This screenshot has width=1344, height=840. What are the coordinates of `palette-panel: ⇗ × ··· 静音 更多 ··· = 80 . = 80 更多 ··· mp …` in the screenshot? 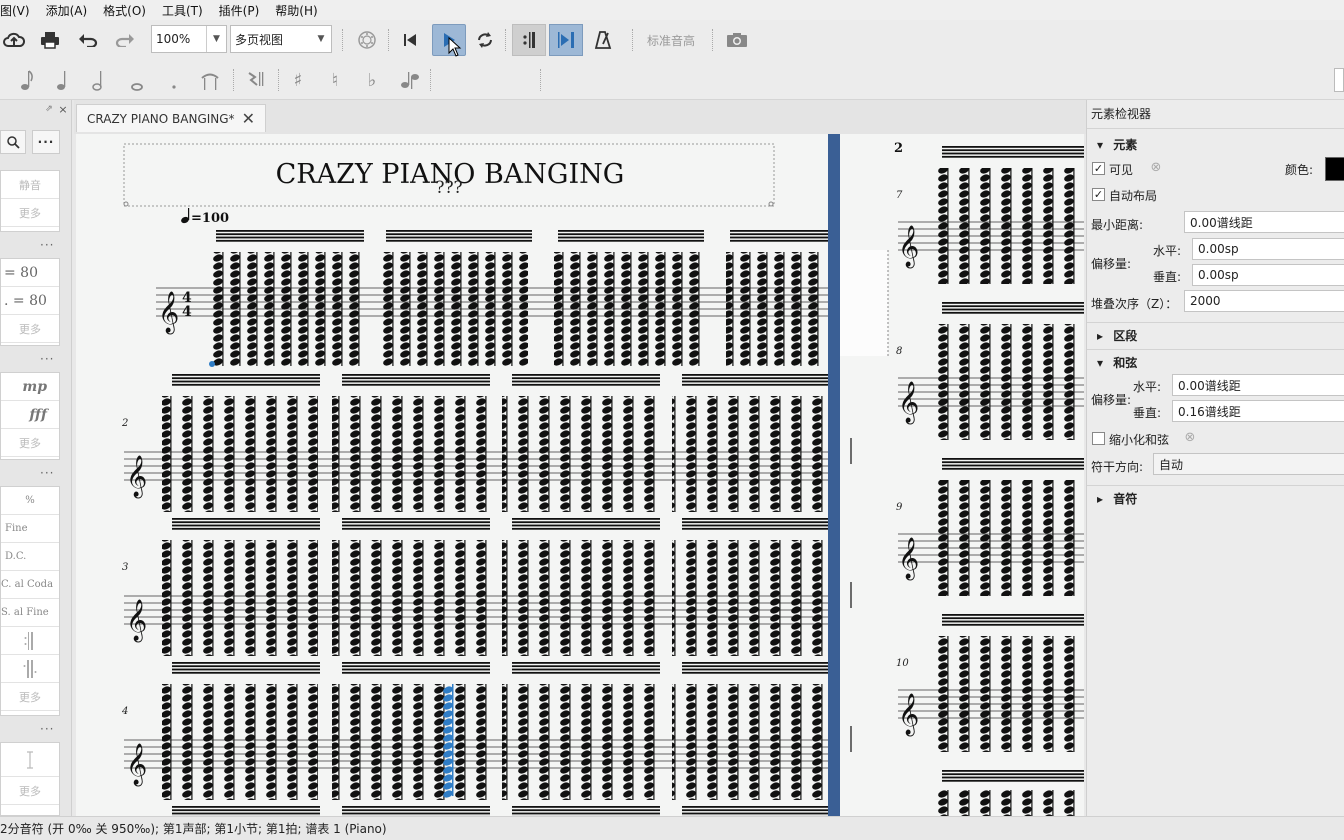 It's located at (36, 458).